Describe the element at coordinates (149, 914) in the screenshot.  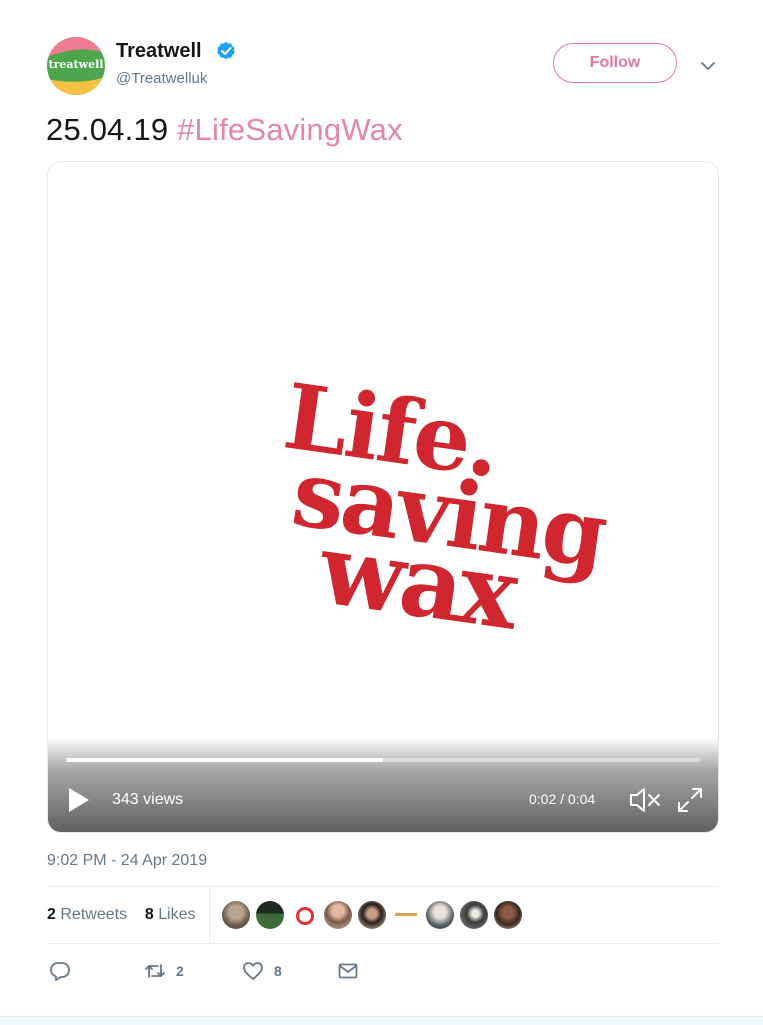
I see `likes-count: 8` at that location.